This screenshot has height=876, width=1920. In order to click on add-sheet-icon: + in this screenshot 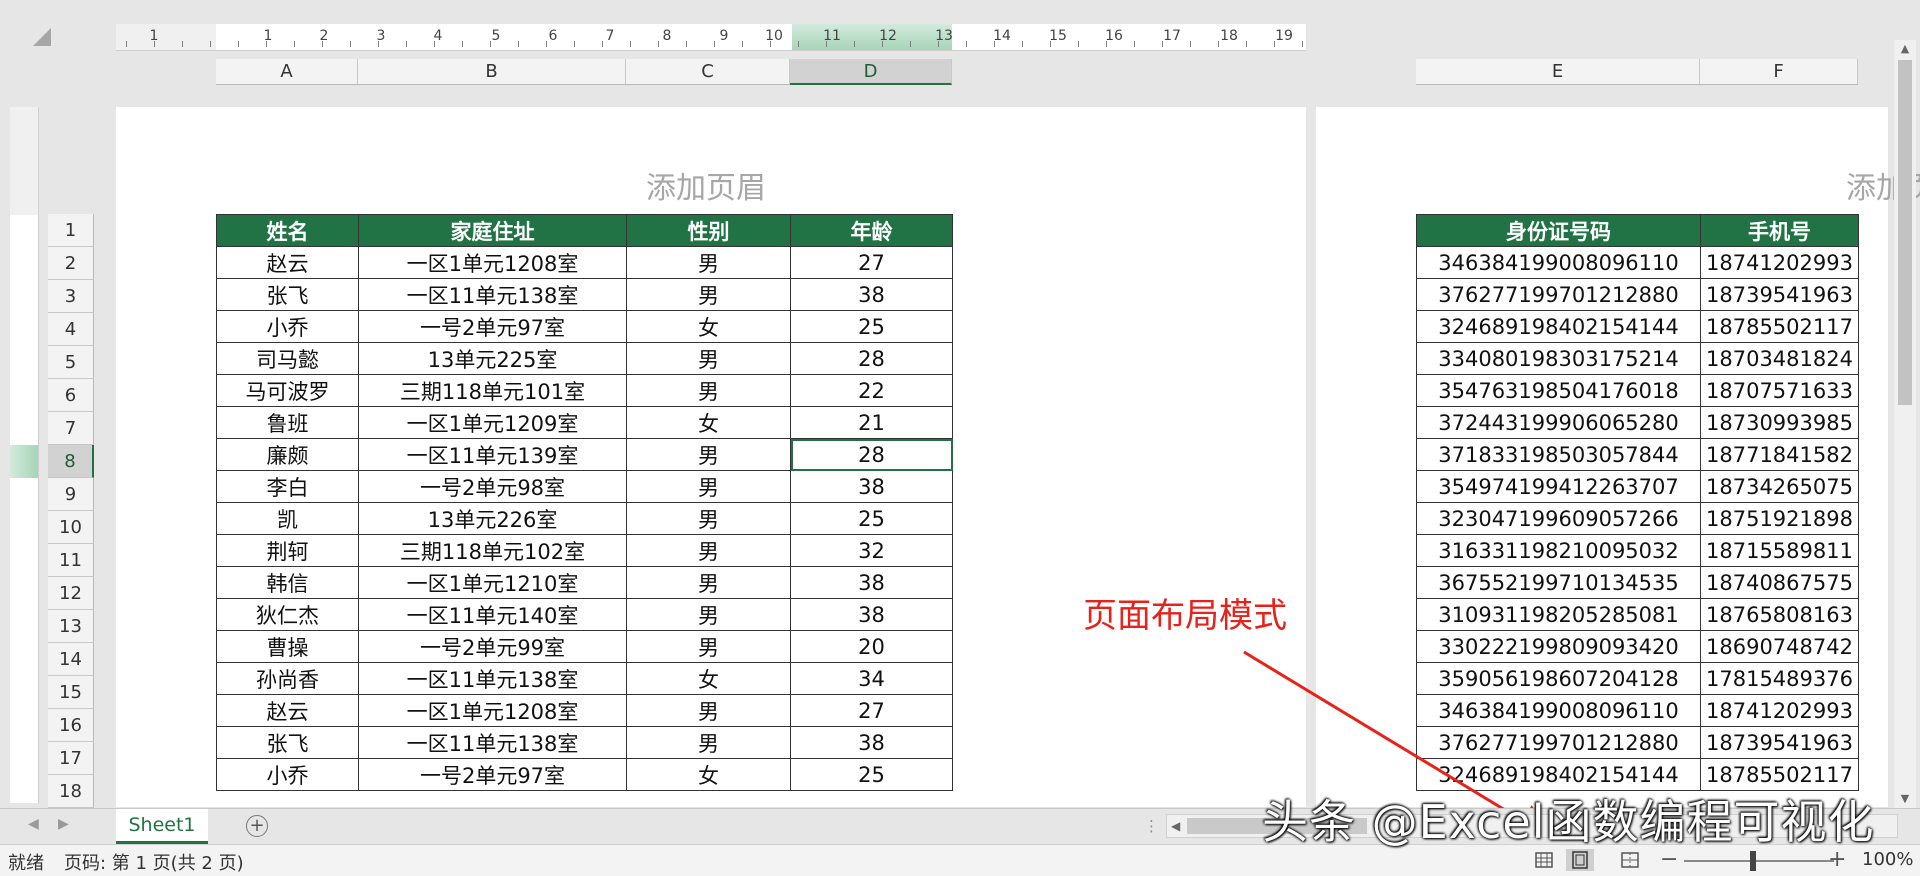, I will do `click(257, 826)`.